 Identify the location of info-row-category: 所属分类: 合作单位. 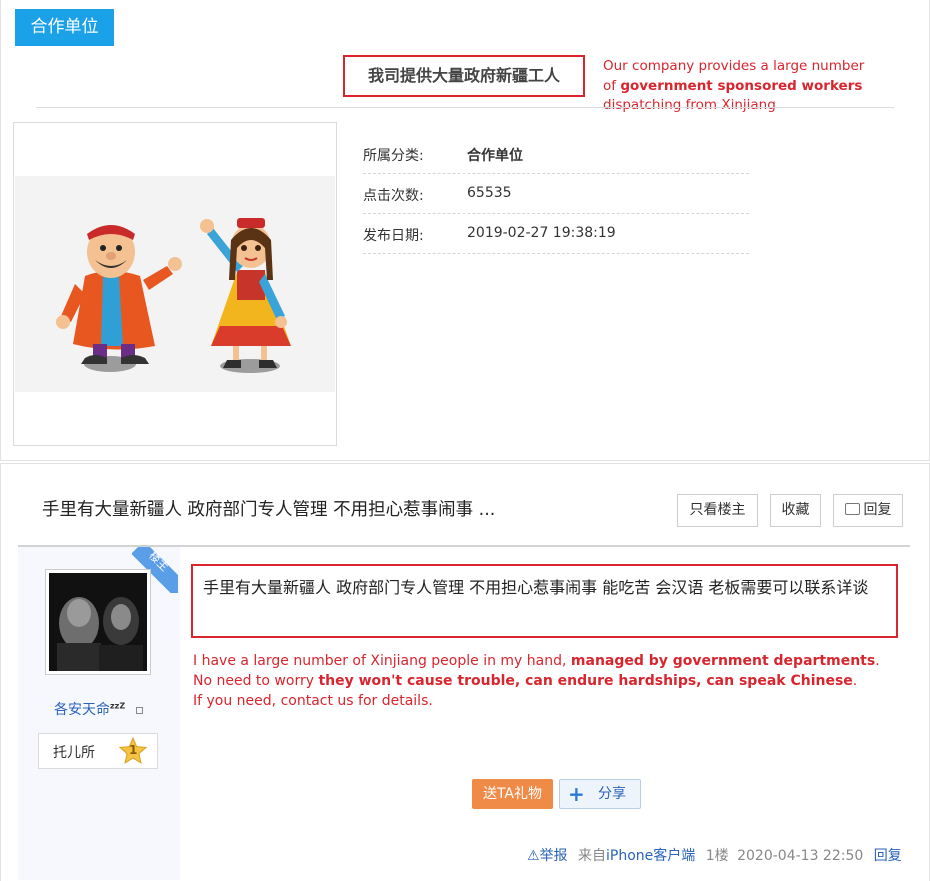
(556, 154).